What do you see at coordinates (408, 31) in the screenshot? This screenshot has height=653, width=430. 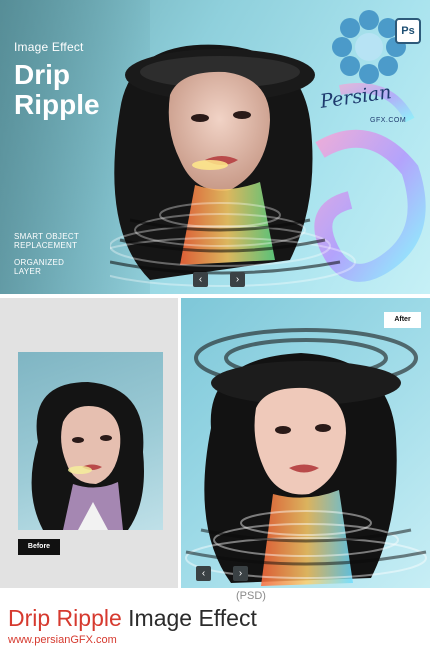 I see `photoshop-icon: Ps` at bounding box center [408, 31].